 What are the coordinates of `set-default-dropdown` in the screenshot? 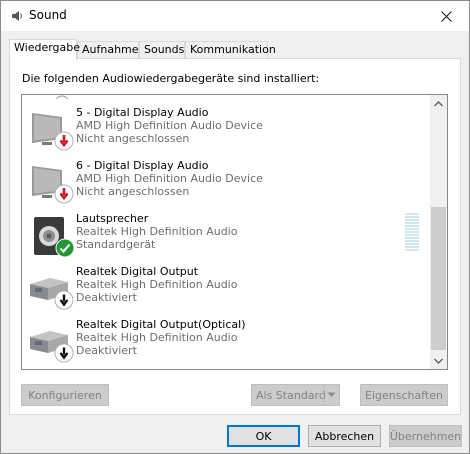 It's located at (331, 395).